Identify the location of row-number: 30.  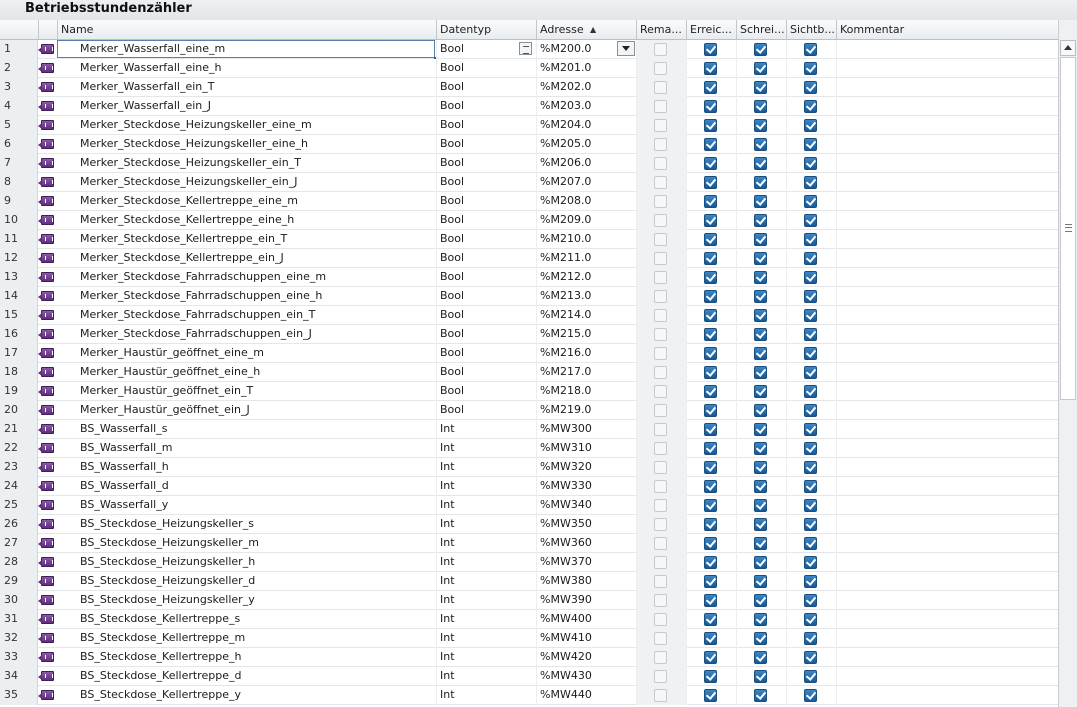
(19, 600).